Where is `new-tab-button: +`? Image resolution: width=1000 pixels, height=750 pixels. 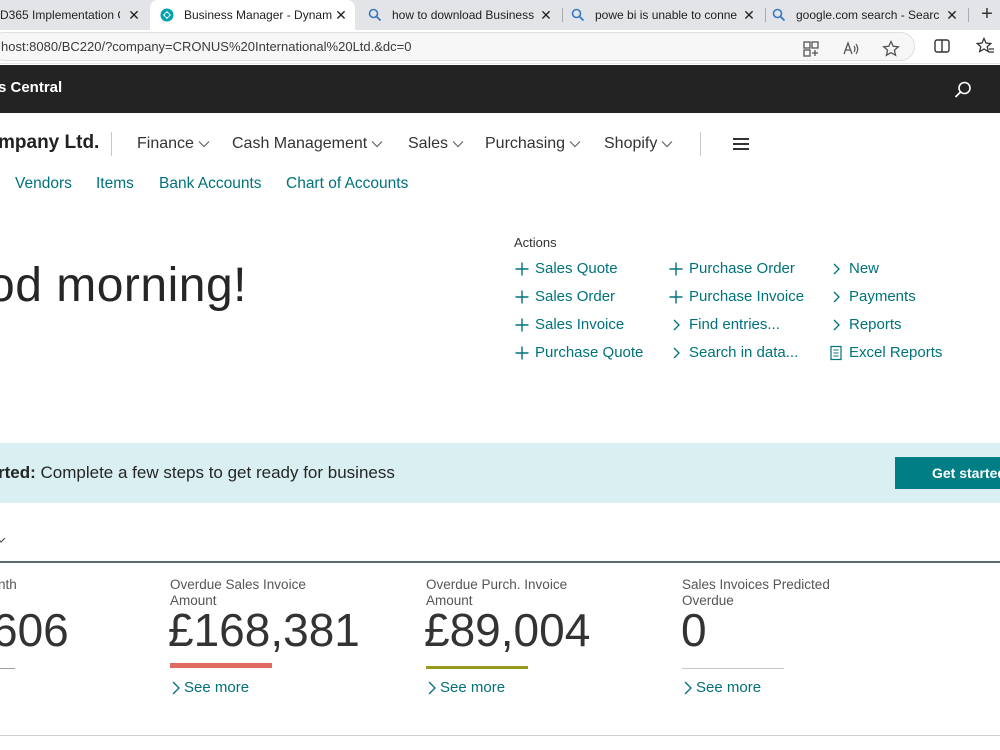 new-tab-button: + is located at coordinates (987, 14).